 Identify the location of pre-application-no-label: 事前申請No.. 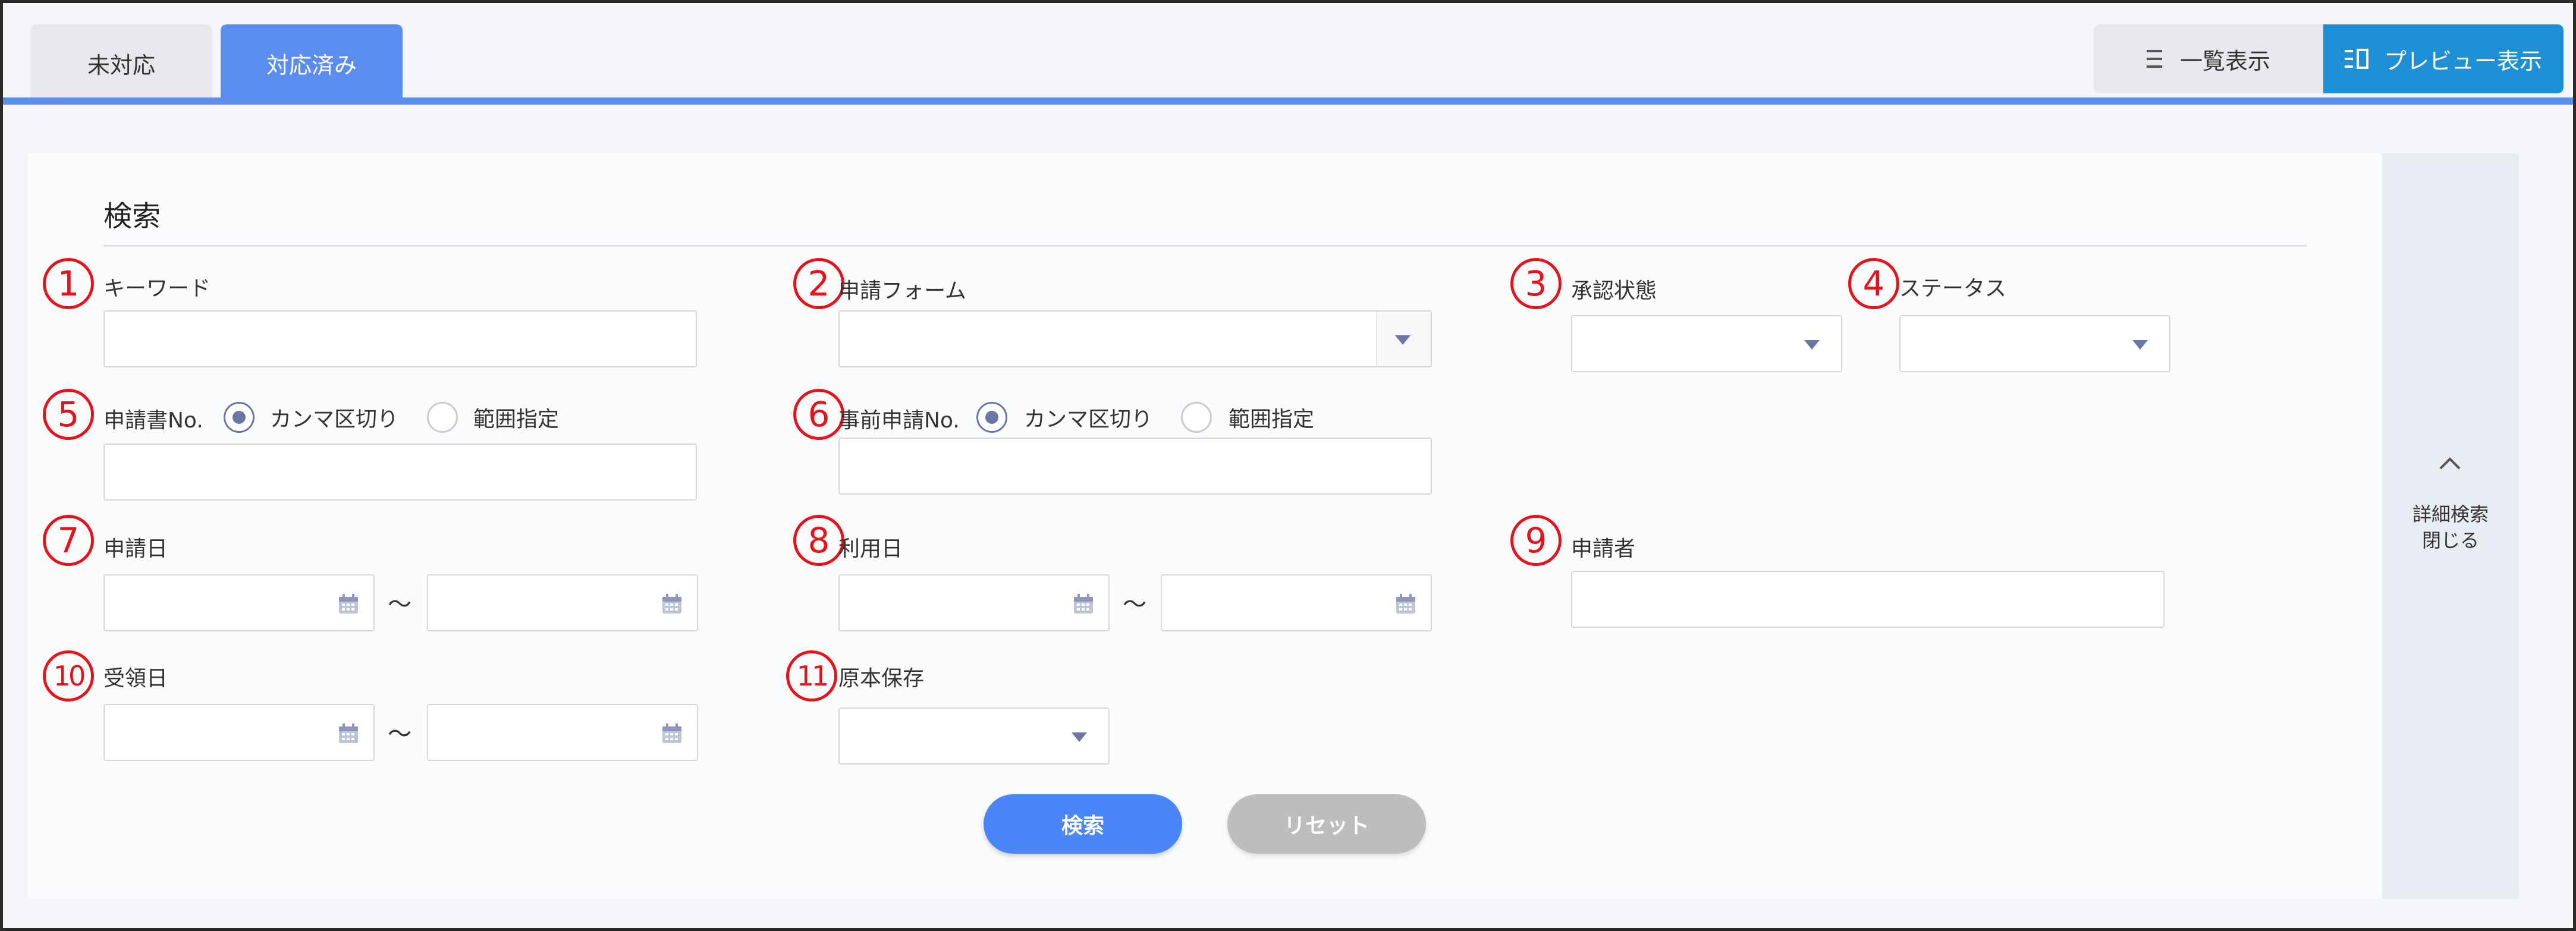
(899, 420).